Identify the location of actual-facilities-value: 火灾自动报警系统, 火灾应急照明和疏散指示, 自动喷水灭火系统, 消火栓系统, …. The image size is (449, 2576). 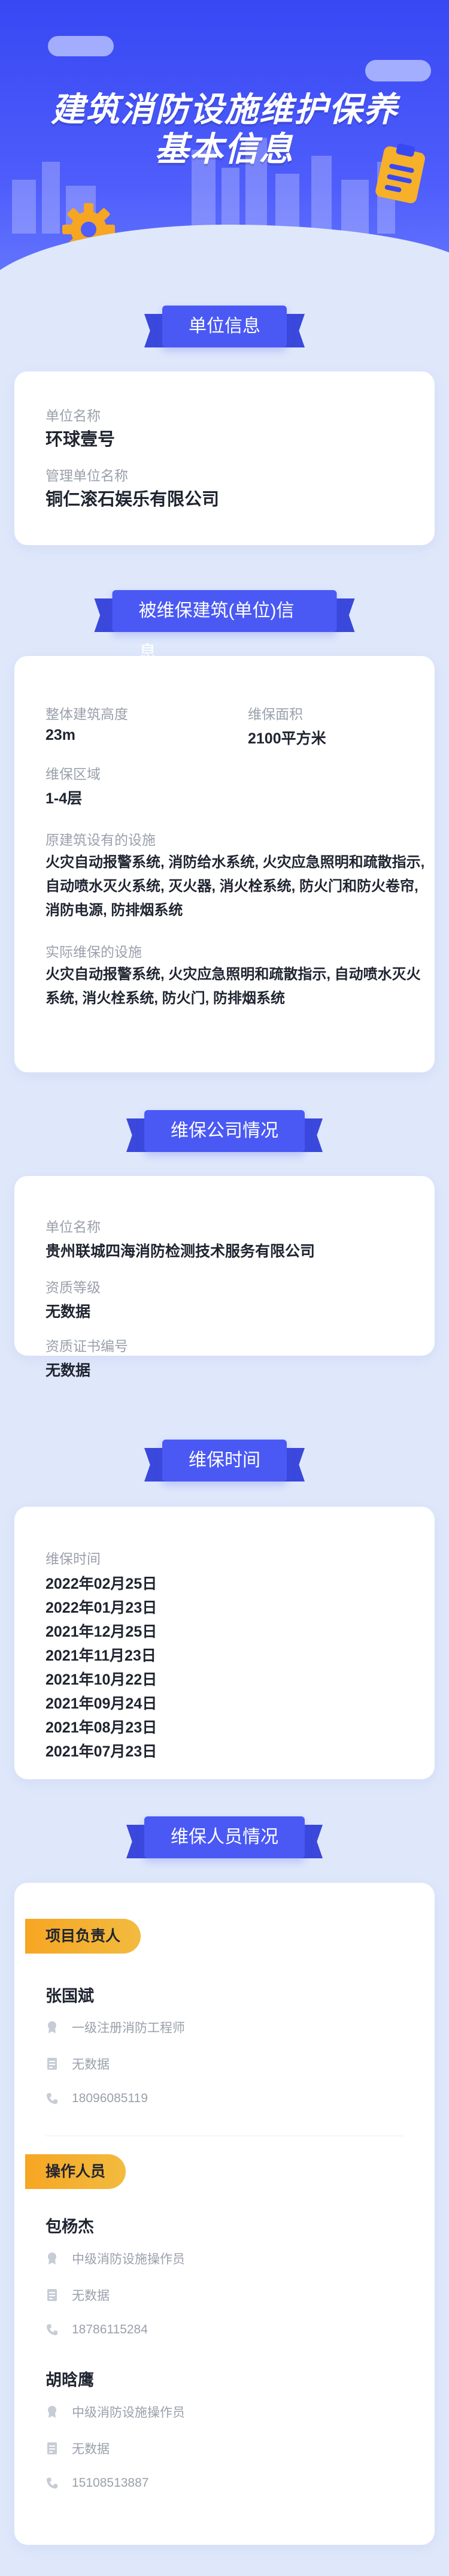
(233, 986).